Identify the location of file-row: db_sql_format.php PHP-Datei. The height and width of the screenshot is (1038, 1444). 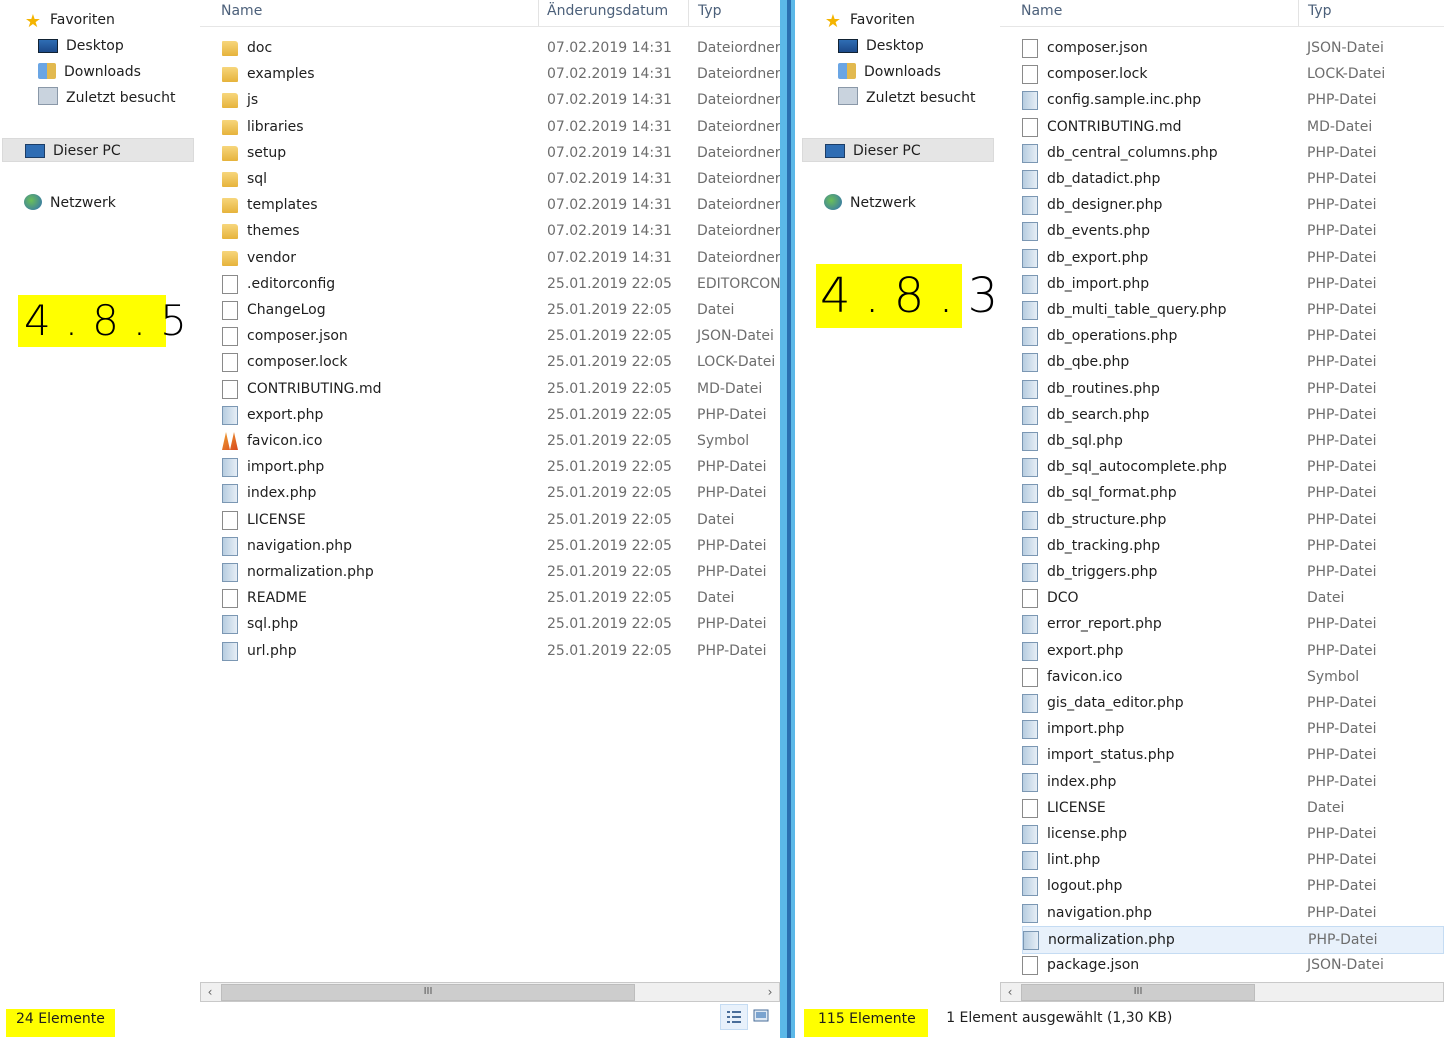
(1232, 493).